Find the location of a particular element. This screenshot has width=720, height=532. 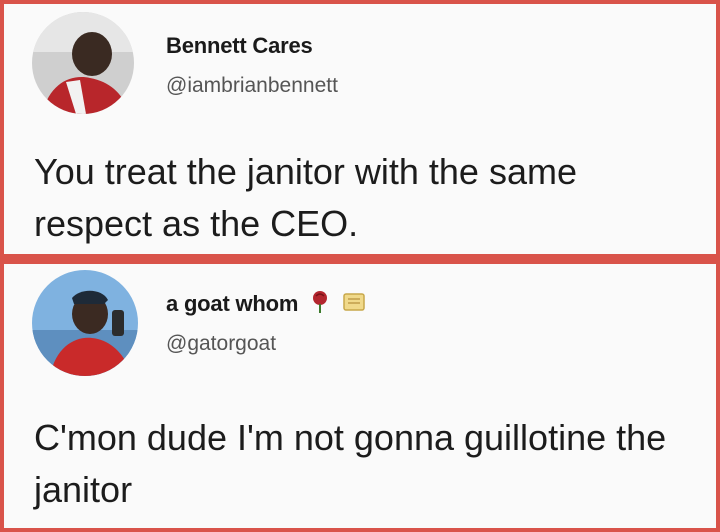

display-name: Bennett Cares is located at coordinates (239, 46).